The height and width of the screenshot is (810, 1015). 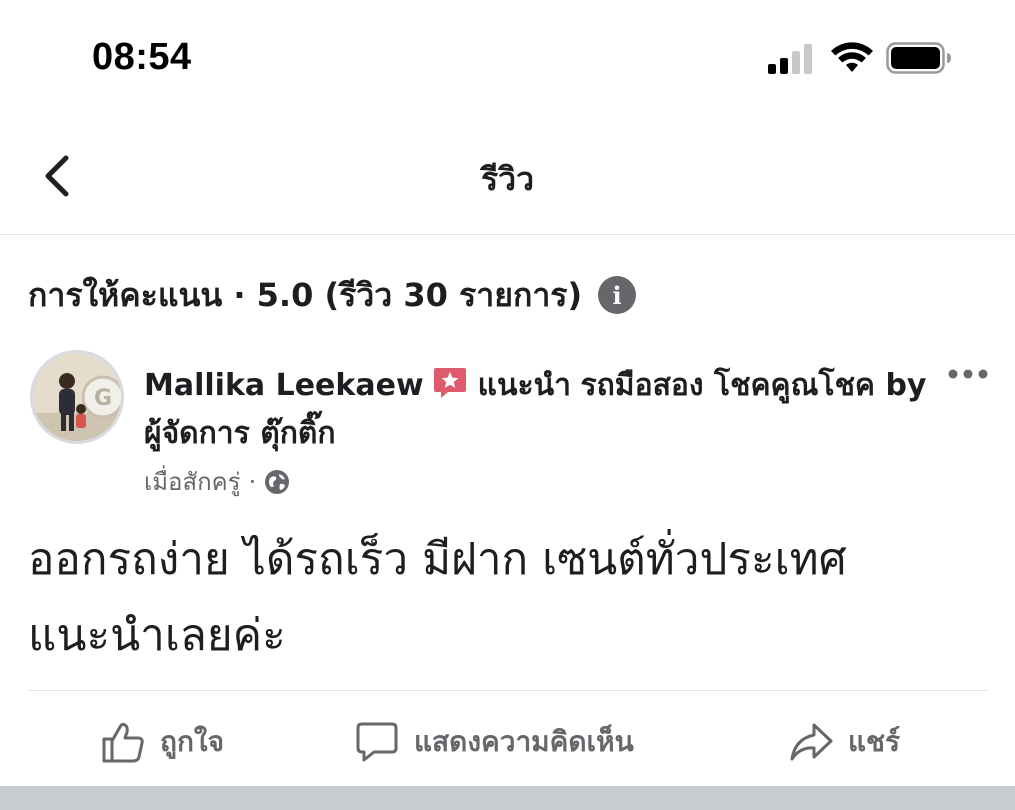 I want to click on author-name: Mallika Leekaew, so click(x=284, y=385).